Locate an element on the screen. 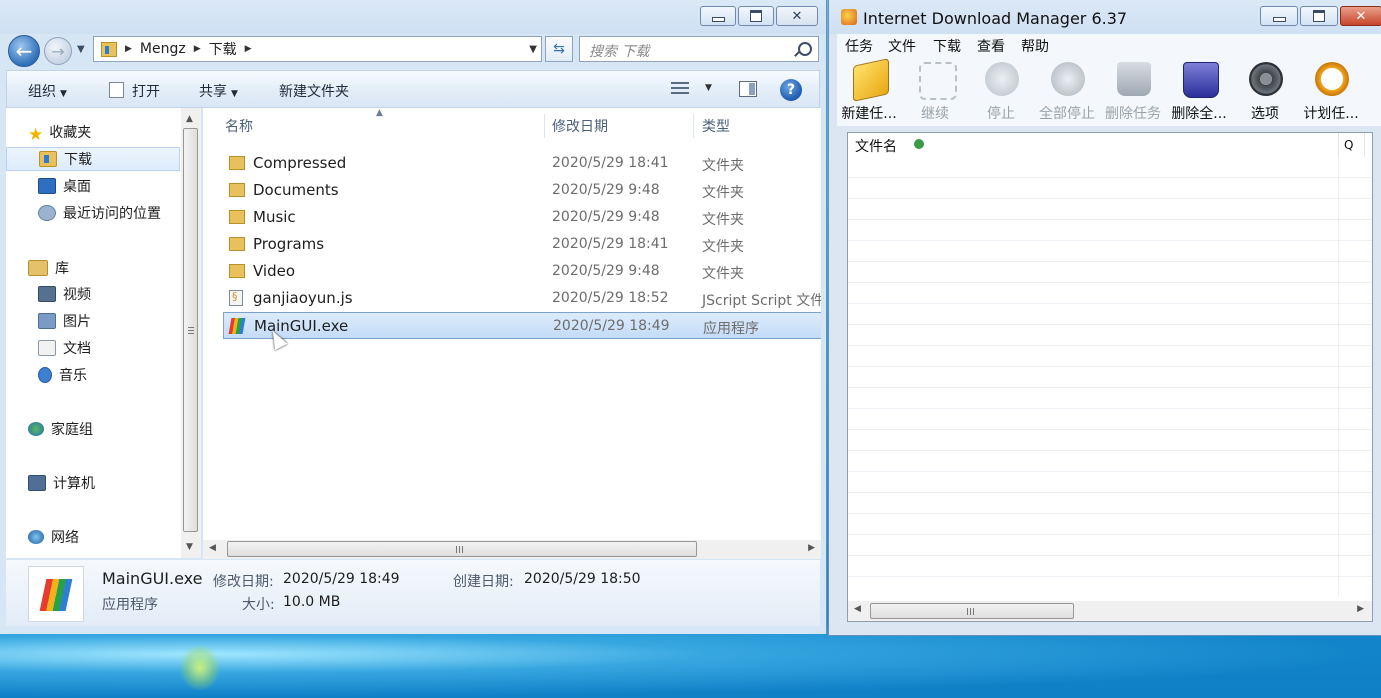 This screenshot has height=698, width=1381. file-date: 2020/5/29 18:41 is located at coordinates (610, 244).